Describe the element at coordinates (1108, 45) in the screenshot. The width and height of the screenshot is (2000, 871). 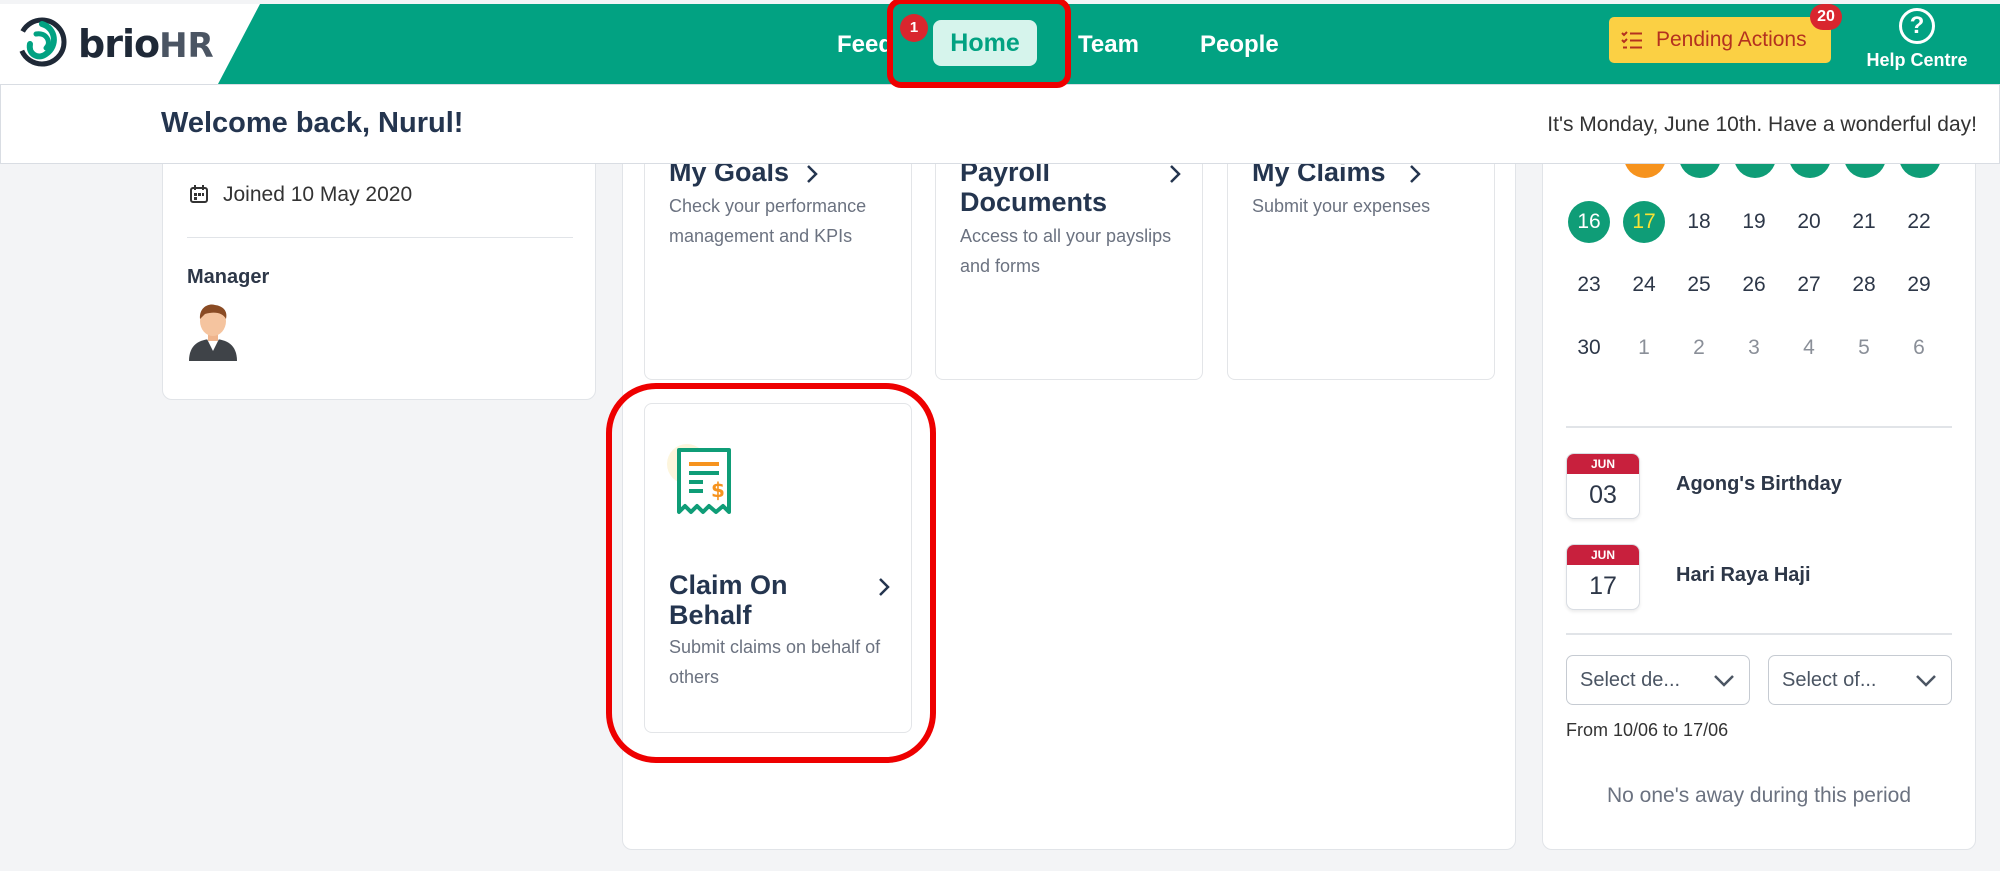
I see `nav-team: Team` at that location.